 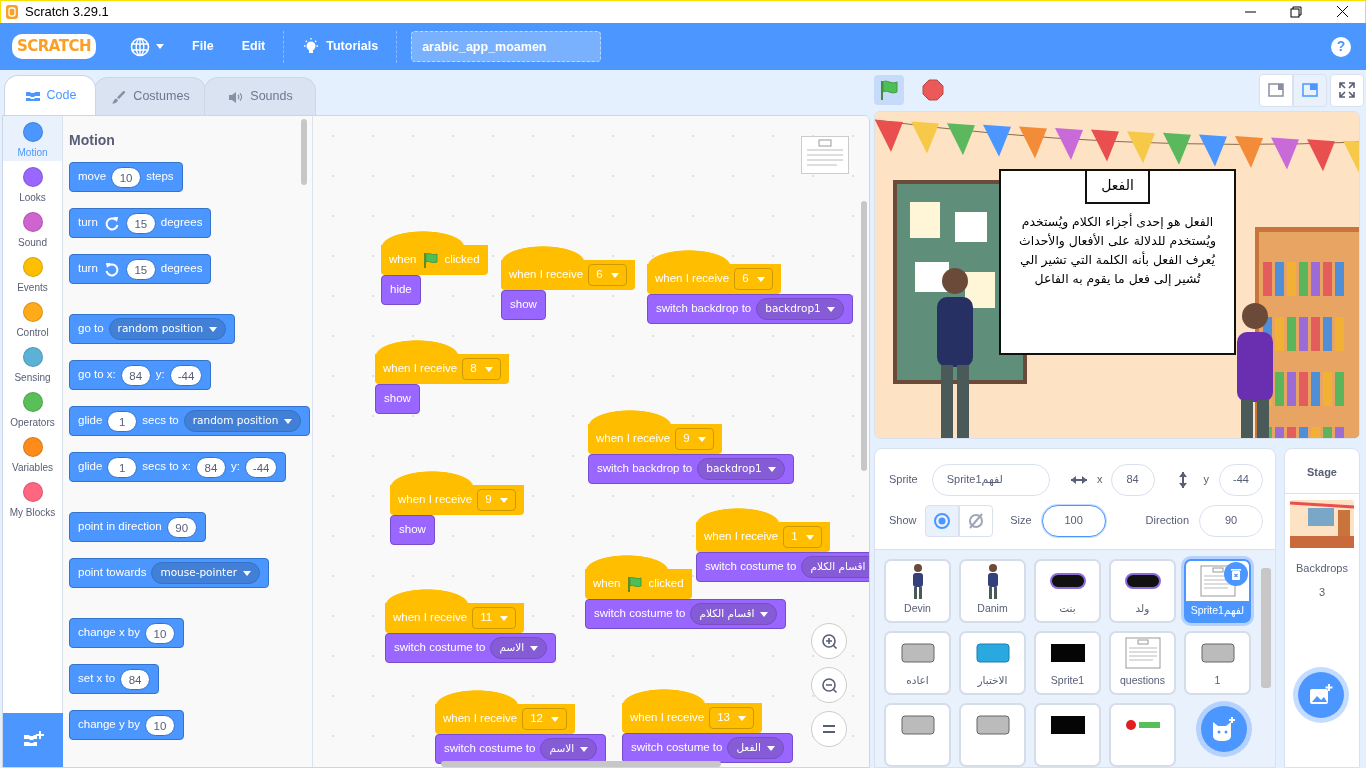 What do you see at coordinates (1224, 729) in the screenshot?
I see `add-sprite-button` at bounding box center [1224, 729].